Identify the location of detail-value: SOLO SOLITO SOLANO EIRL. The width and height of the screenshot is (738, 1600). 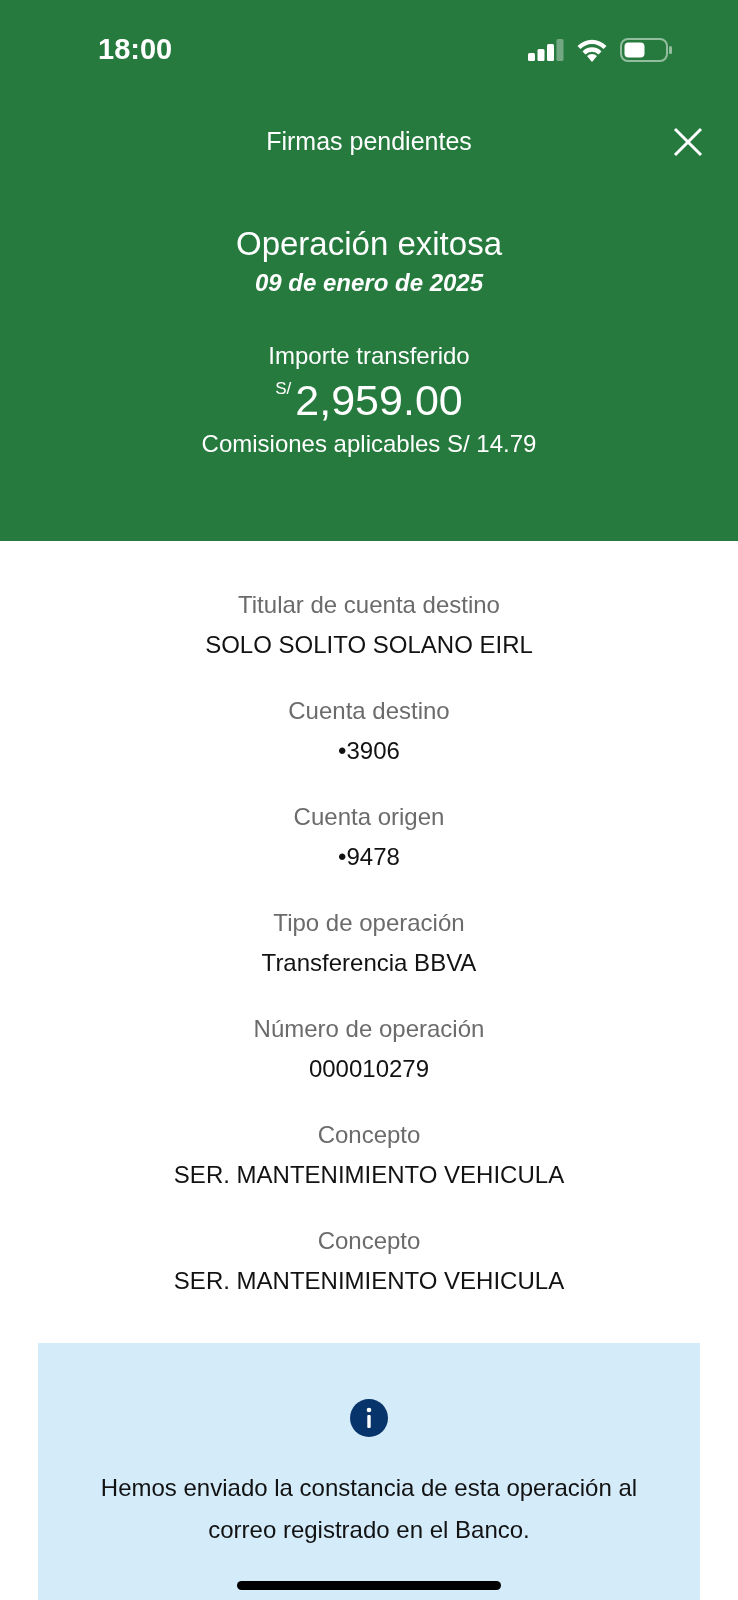
(369, 645).